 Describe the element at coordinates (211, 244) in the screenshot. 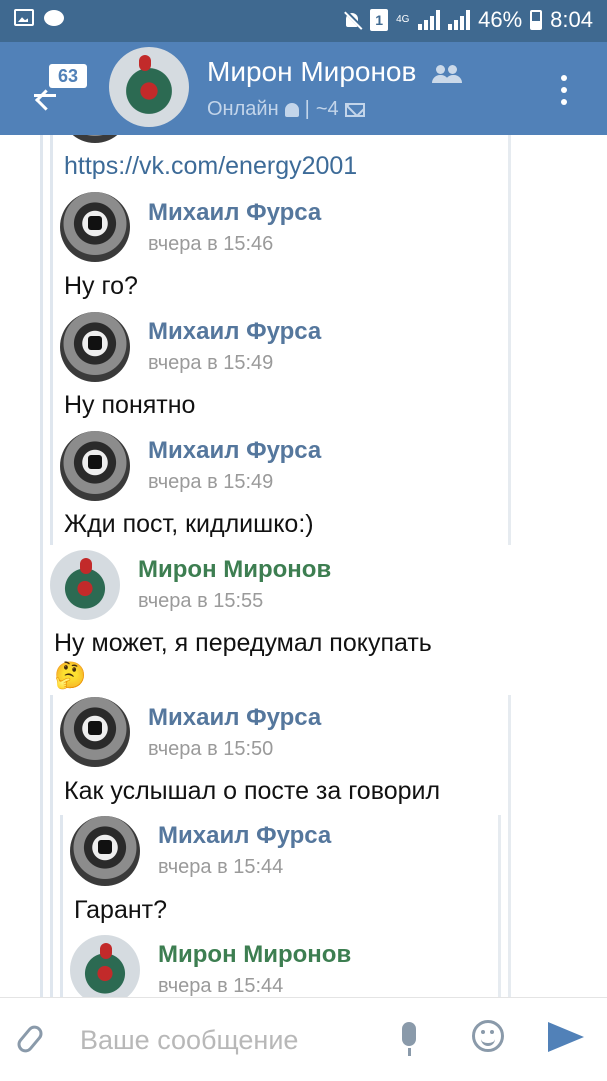

I see `message-time: вчера в 15:46` at that location.